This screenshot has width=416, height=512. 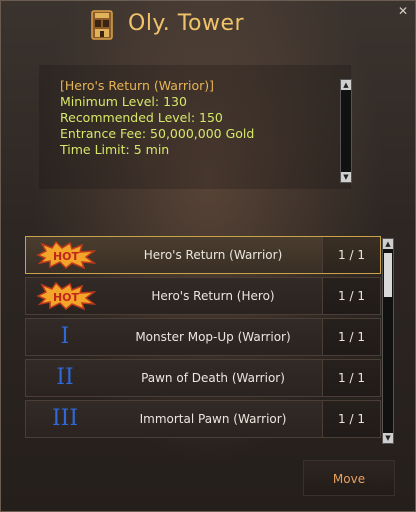 What do you see at coordinates (388, 275) in the screenshot?
I see `scrollbar-thumb` at bounding box center [388, 275].